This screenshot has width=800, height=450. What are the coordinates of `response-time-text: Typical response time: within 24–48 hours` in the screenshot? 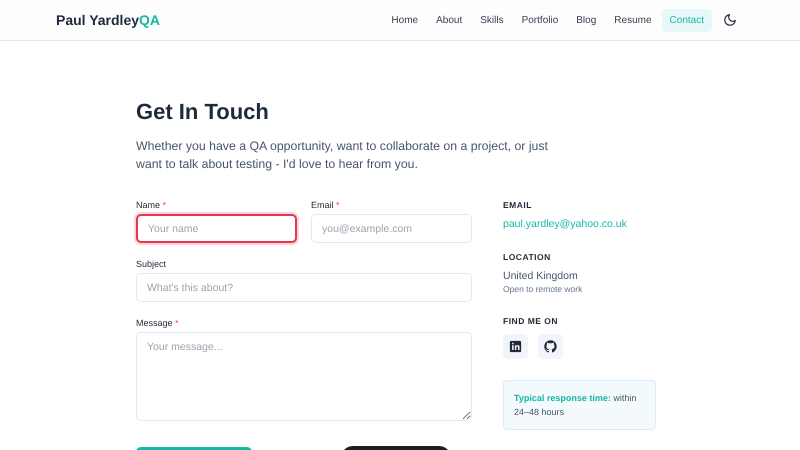 It's located at (576, 405).